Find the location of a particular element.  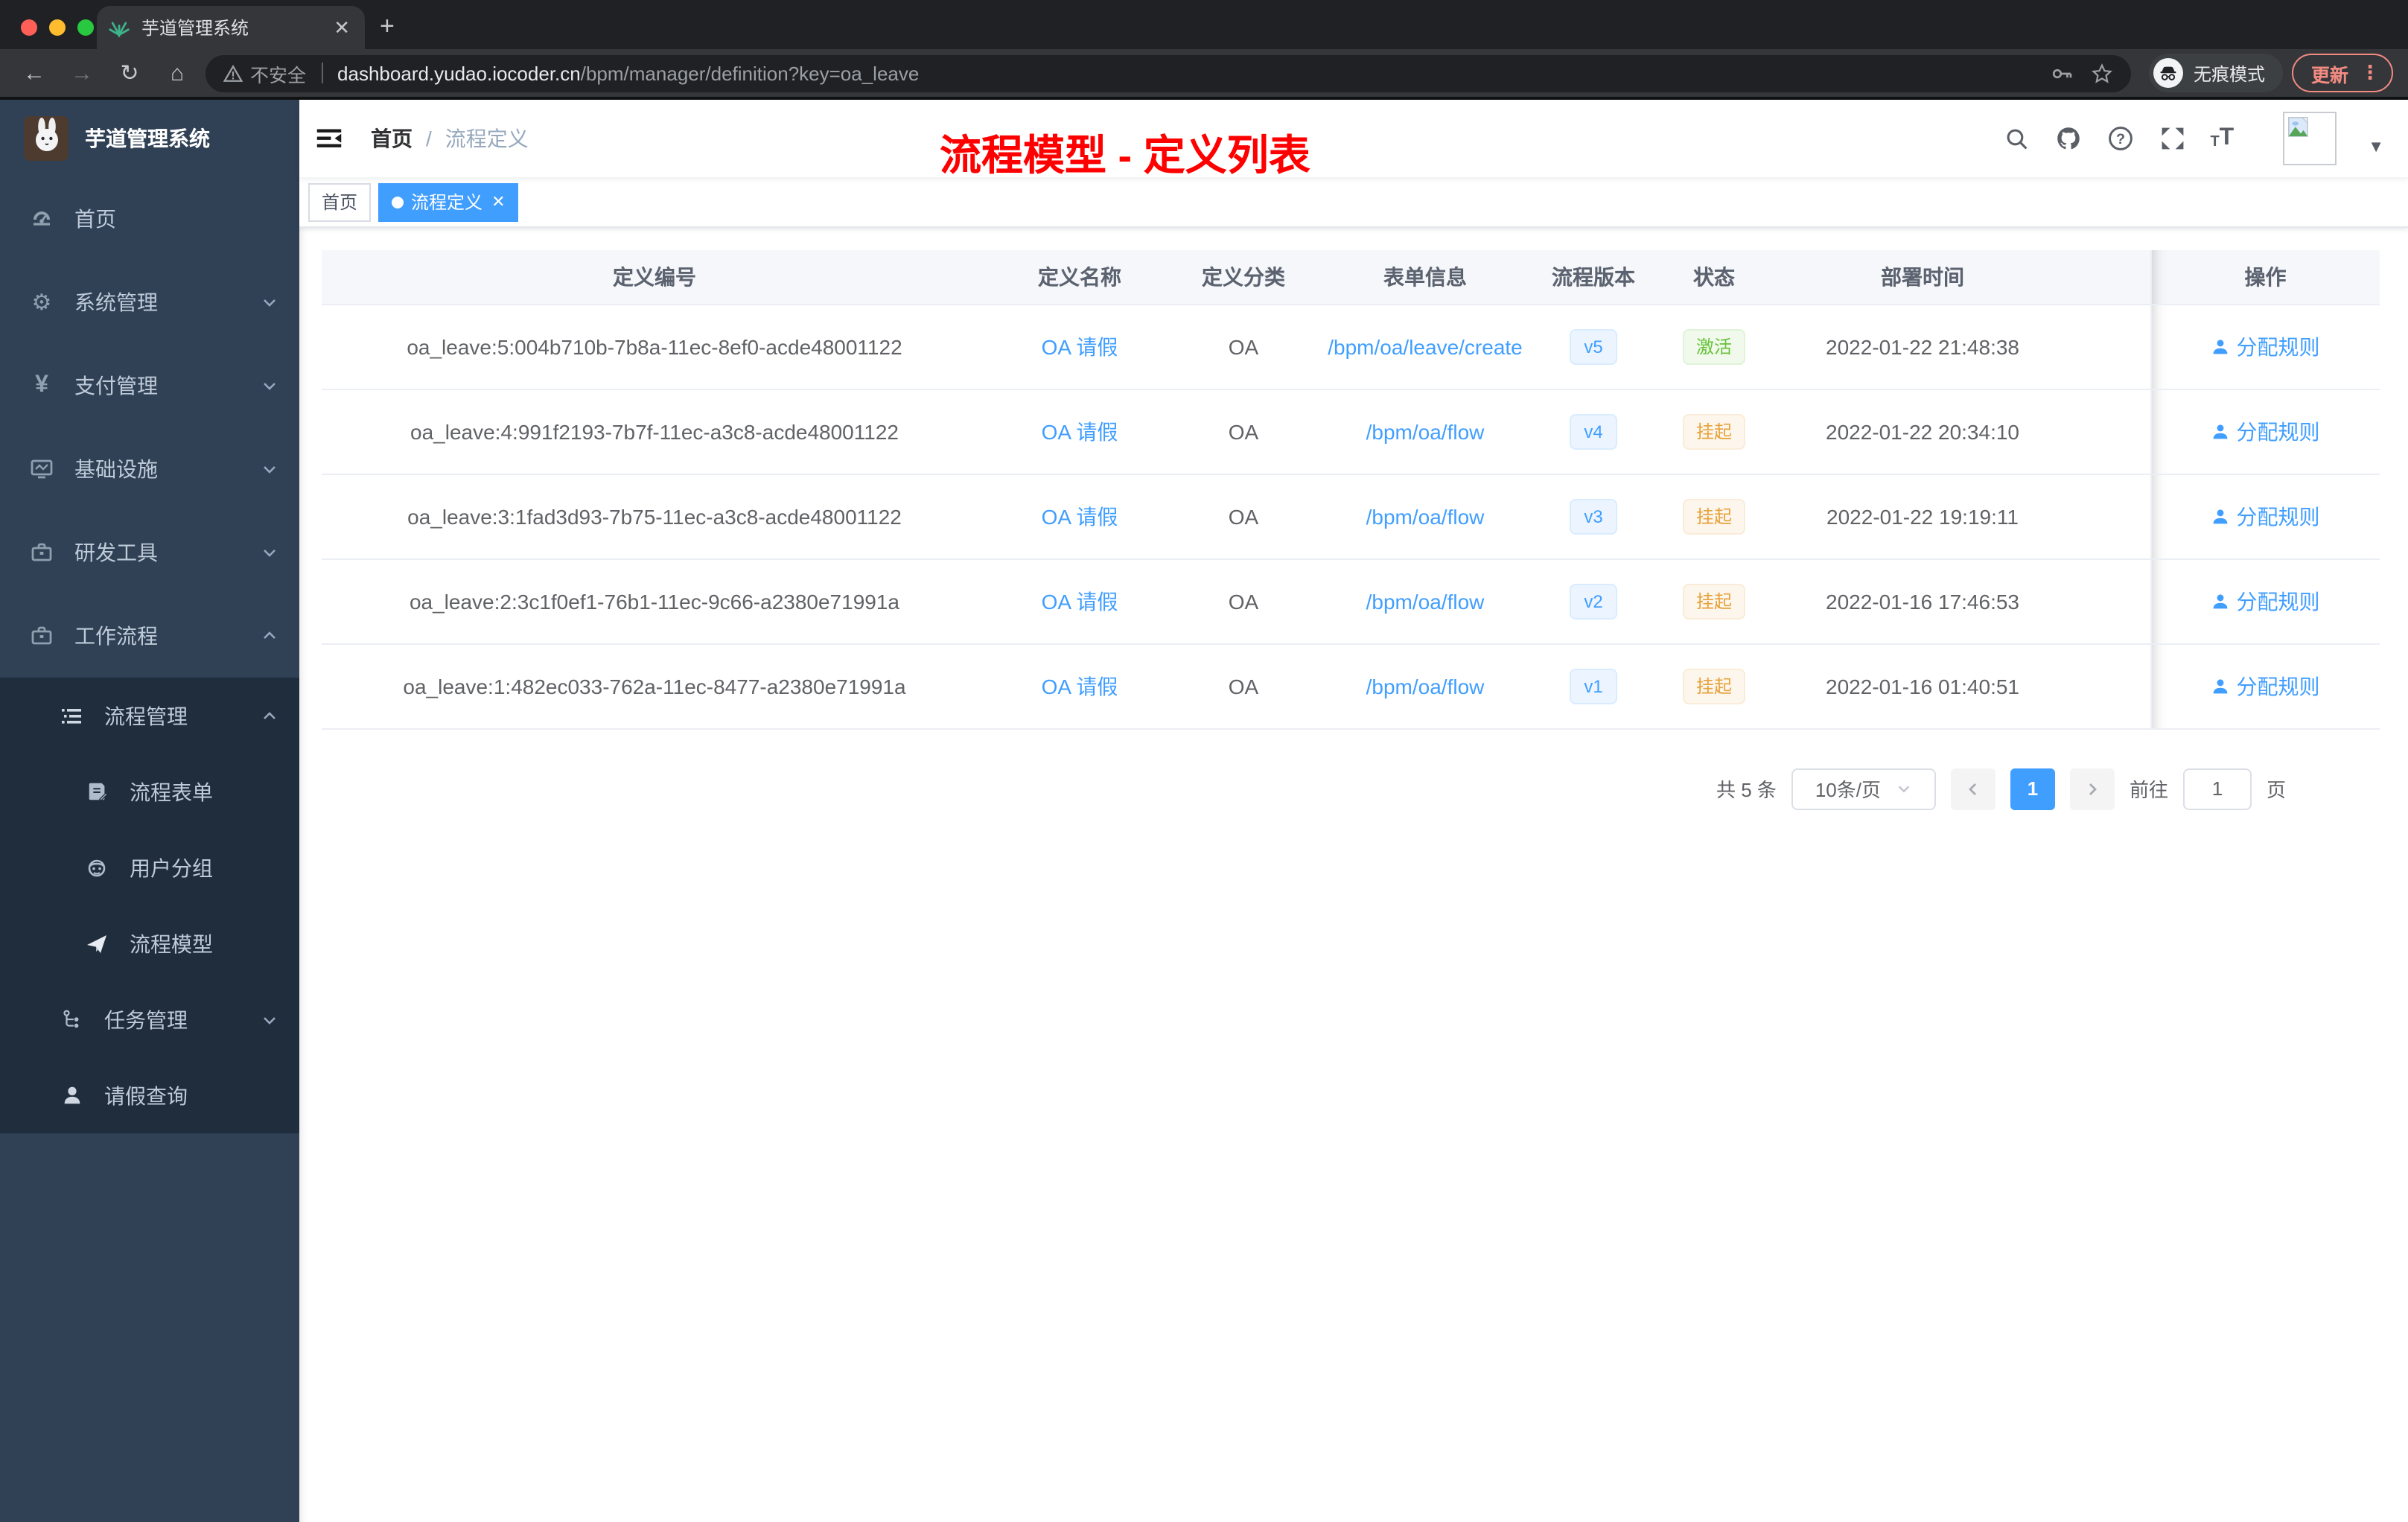

sidebar-item-leave-query: 请假查询 is located at coordinates (149, 1095).